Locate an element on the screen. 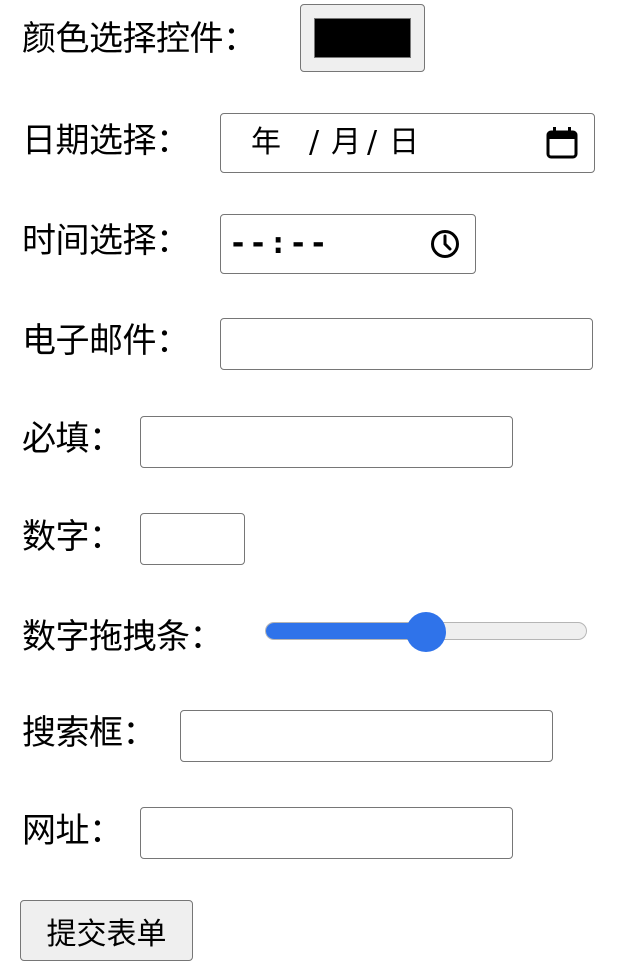 The image size is (626, 978). date-month-segment: 月 is located at coordinates (346, 143).